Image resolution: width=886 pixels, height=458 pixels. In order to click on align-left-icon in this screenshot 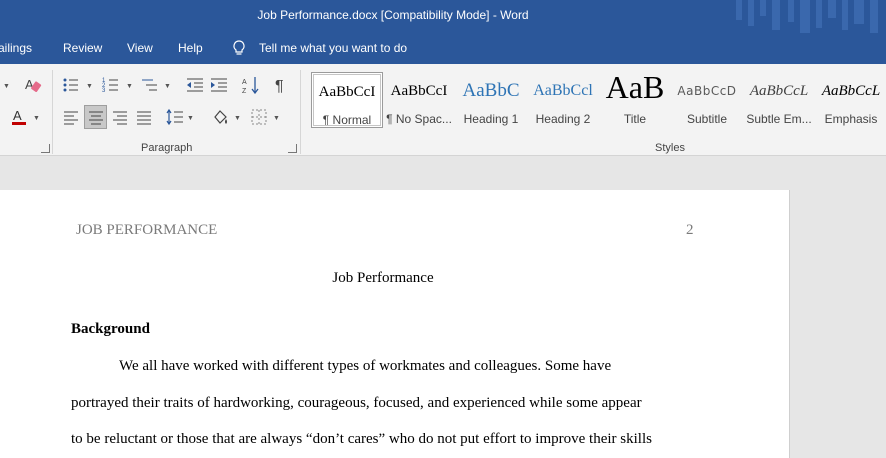, I will do `click(71, 117)`.